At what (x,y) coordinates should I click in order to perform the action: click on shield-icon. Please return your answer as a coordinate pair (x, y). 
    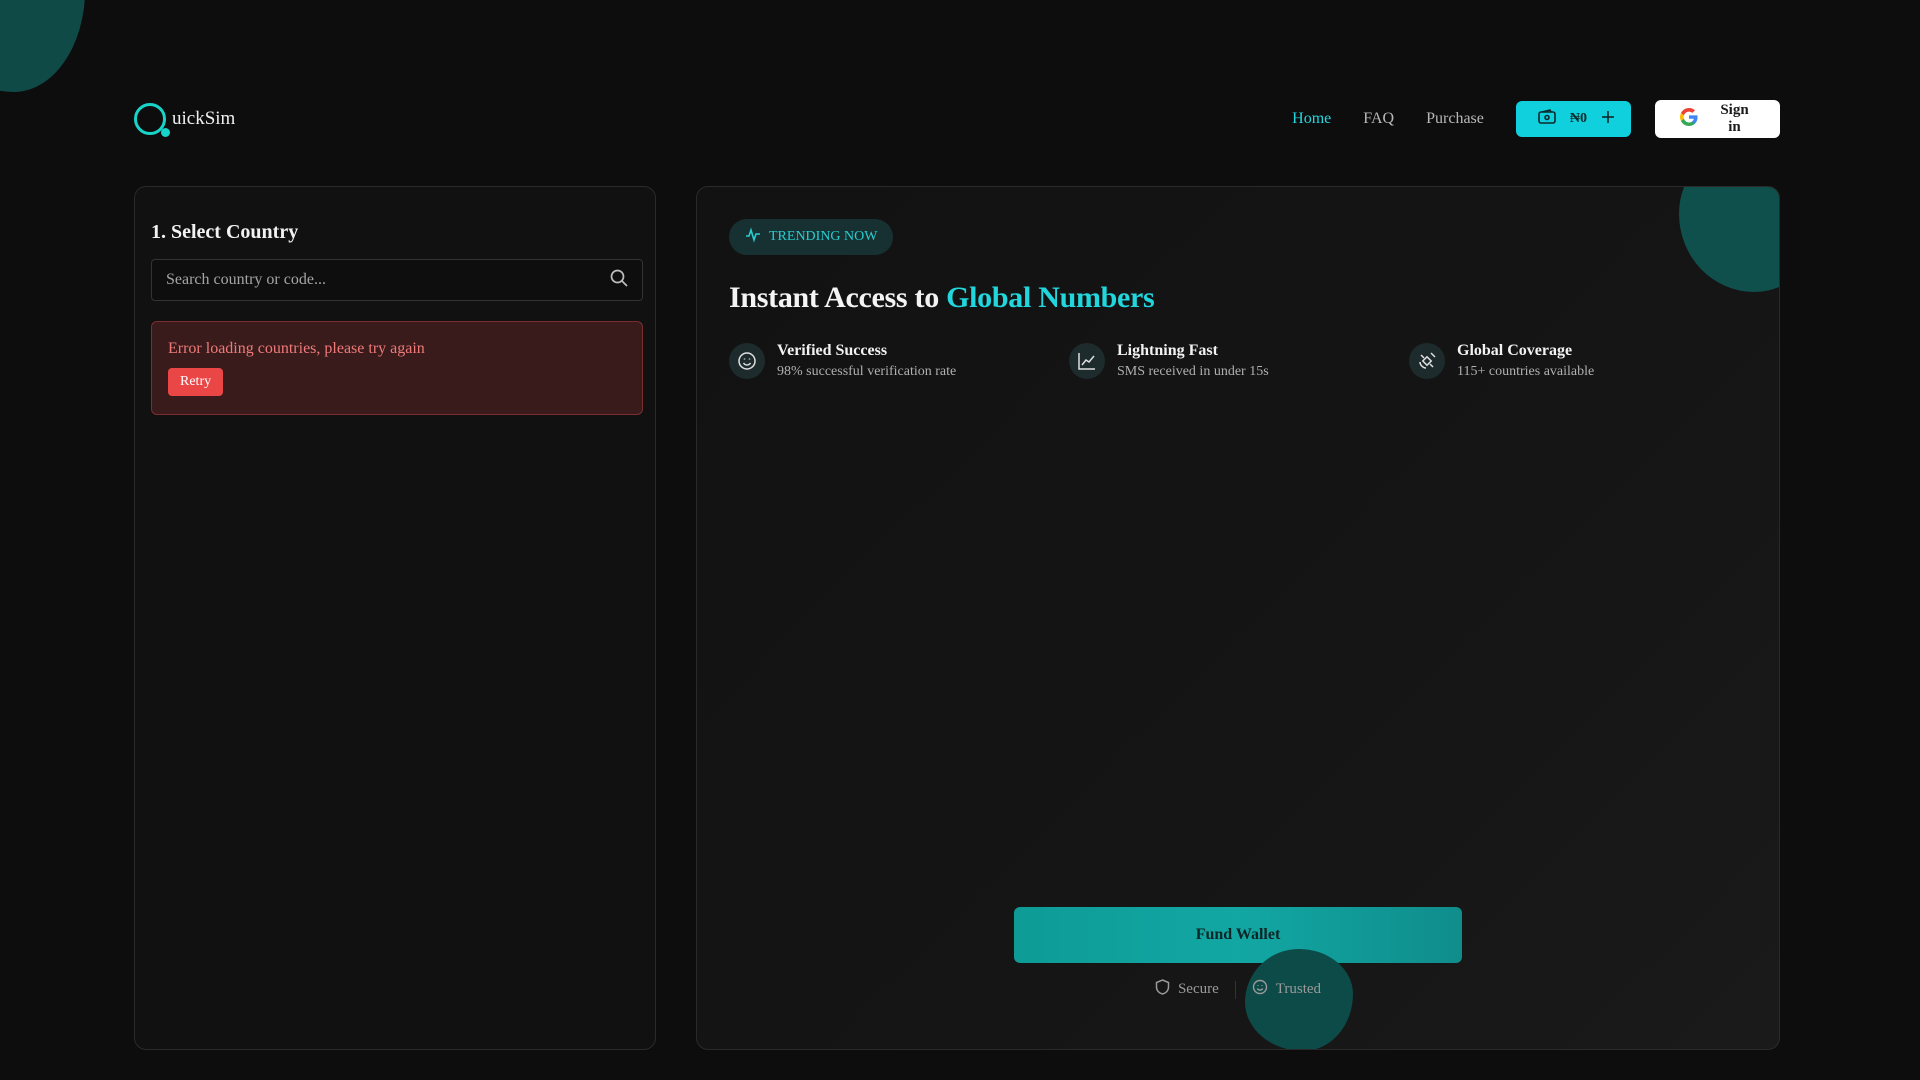
    Looking at the image, I should click on (1162, 989).